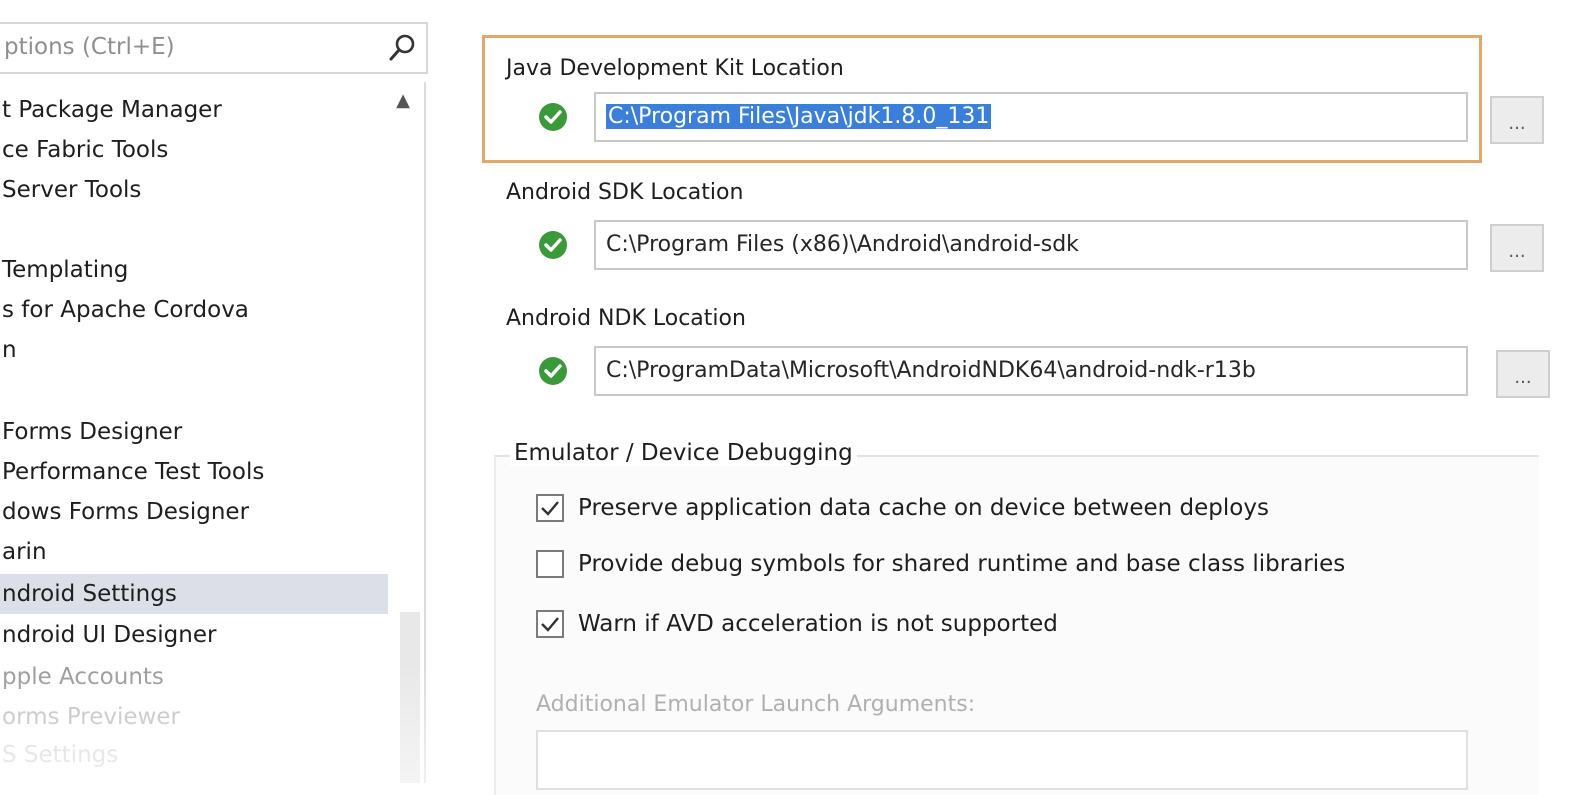  I want to click on jdk-ok-check-icon, so click(553, 117).